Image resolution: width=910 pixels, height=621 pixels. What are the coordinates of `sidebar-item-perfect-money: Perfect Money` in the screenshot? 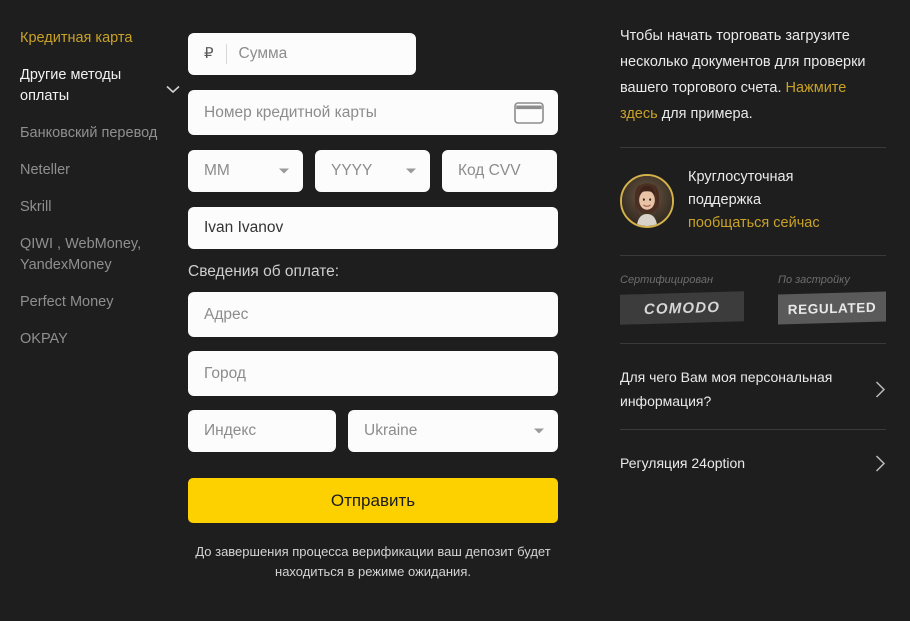 It's located at (94, 302).